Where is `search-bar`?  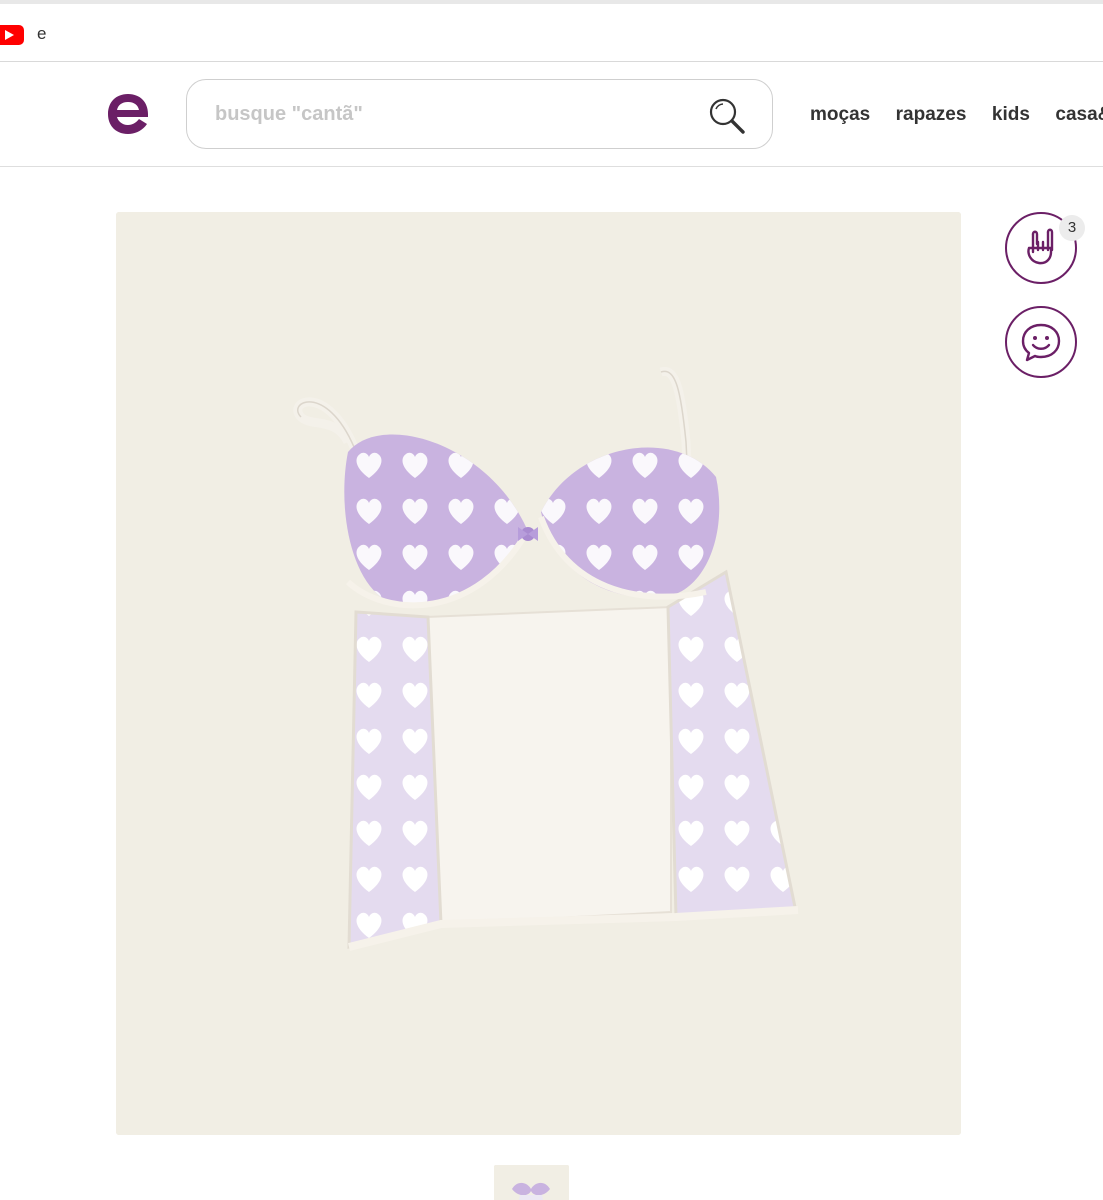 search-bar is located at coordinates (479, 114).